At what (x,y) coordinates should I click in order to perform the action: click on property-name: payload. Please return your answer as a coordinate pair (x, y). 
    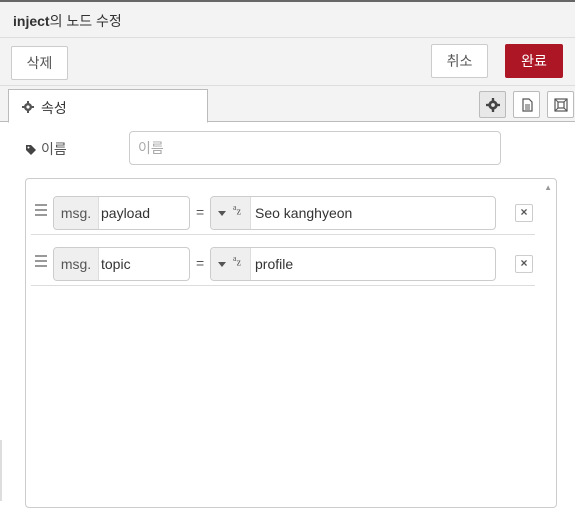
    Looking at the image, I should click on (126, 213).